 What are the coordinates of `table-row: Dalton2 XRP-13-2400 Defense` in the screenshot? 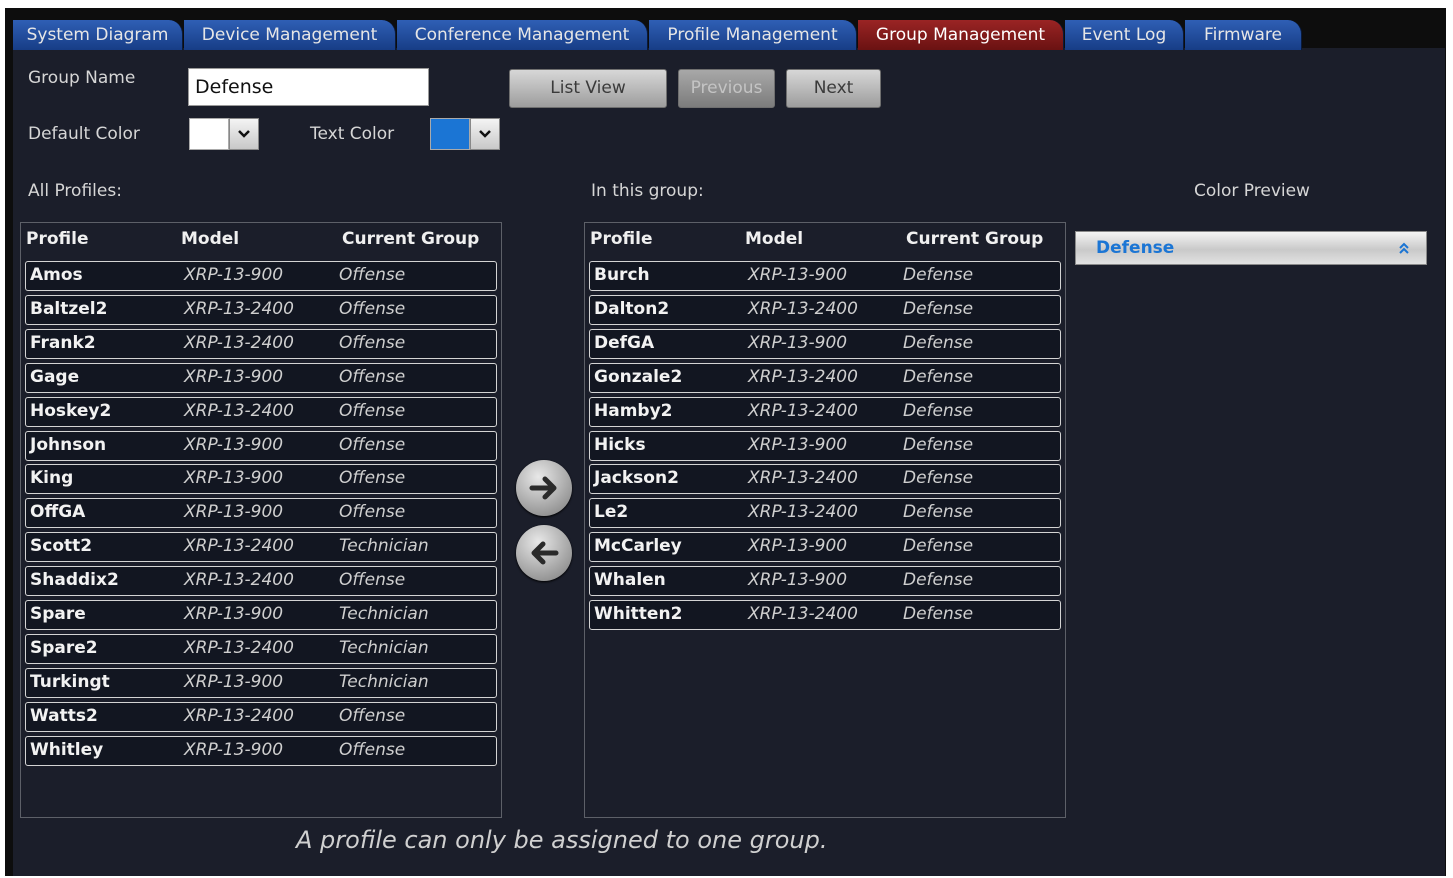 It's located at (825, 309).